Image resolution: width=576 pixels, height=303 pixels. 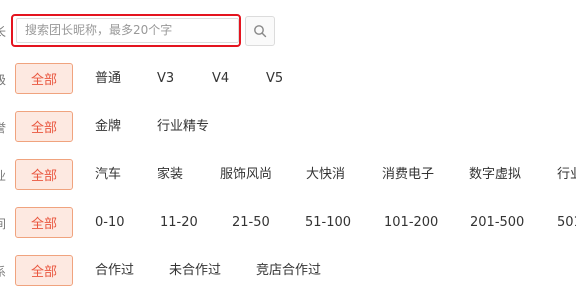 I want to click on filter-row-industry: 业 全部 汽车 家装 服饰风尚 大快消 消费电子 数字虚拟 行业, so click(x=288, y=175).